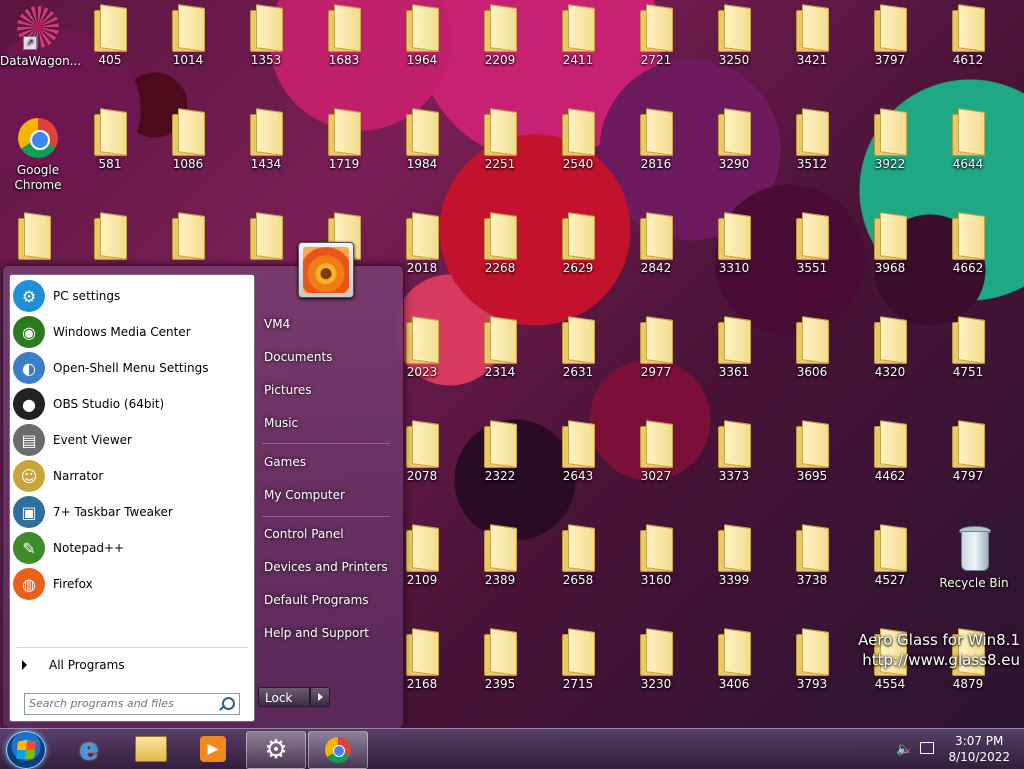 The image size is (1024, 769). What do you see at coordinates (500, 244) in the screenshot?
I see `desktop-folder: 2268` at bounding box center [500, 244].